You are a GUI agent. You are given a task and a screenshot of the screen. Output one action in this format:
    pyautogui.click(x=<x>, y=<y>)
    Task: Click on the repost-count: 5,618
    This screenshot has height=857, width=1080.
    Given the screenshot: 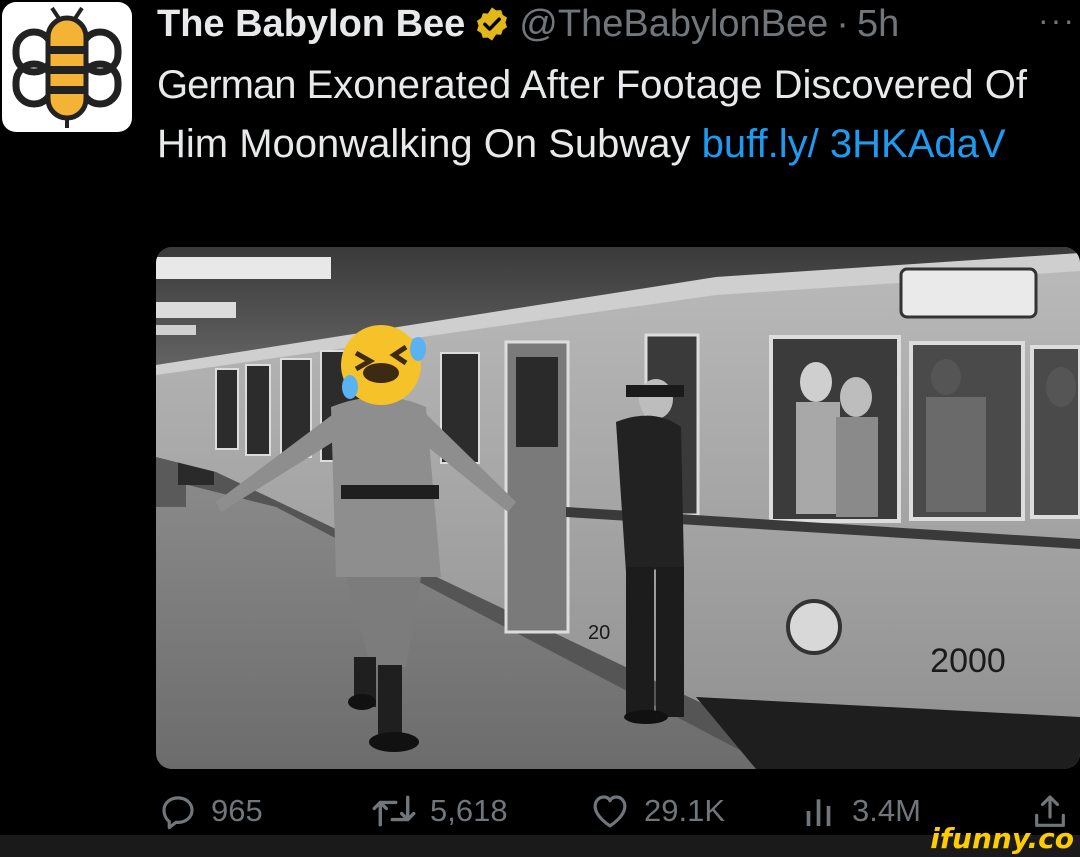 What is the action you would take?
    pyautogui.click(x=469, y=810)
    